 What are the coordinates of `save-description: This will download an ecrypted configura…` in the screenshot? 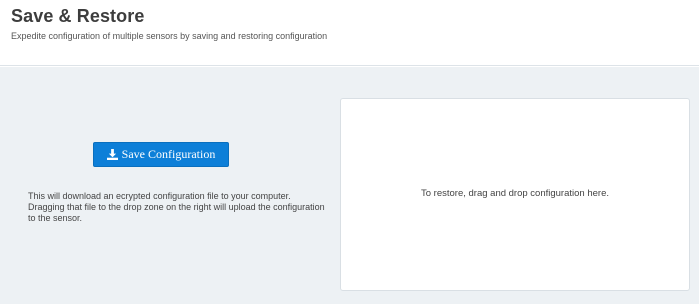 It's located at (176, 207).